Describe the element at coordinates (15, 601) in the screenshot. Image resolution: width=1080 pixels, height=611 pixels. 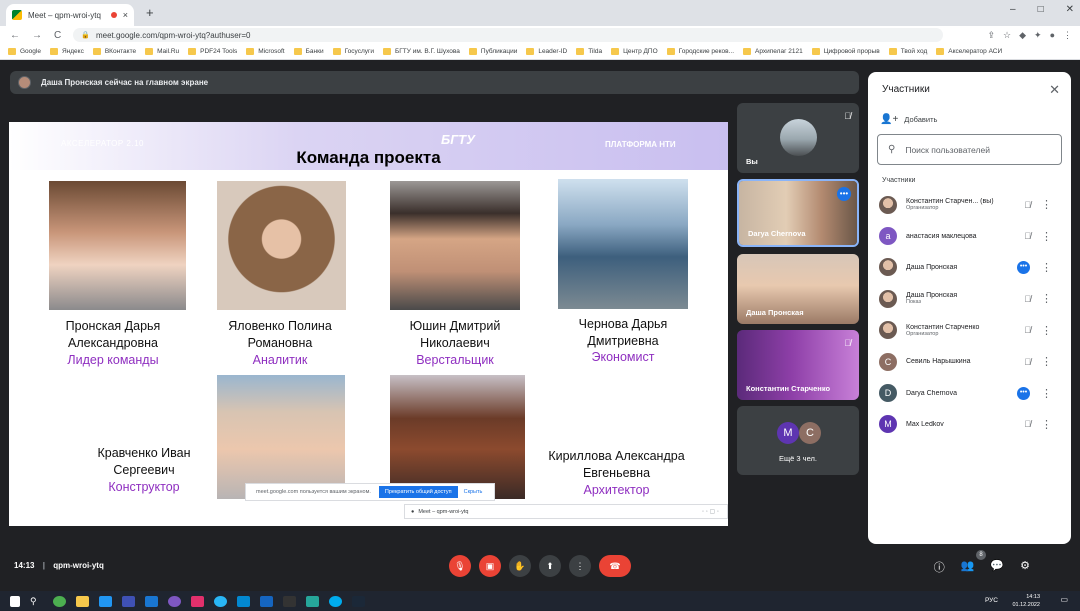
I see `windows-start-icon` at that location.